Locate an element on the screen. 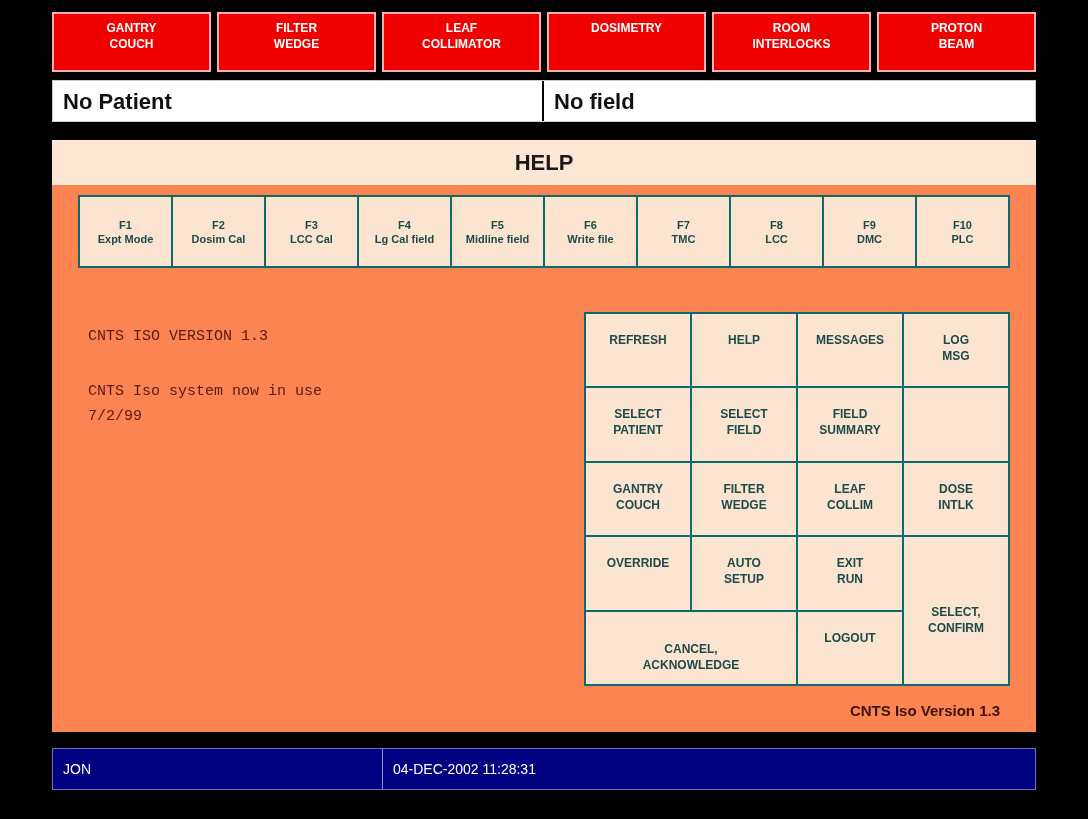  patient-display: No Patient is located at coordinates (298, 101).